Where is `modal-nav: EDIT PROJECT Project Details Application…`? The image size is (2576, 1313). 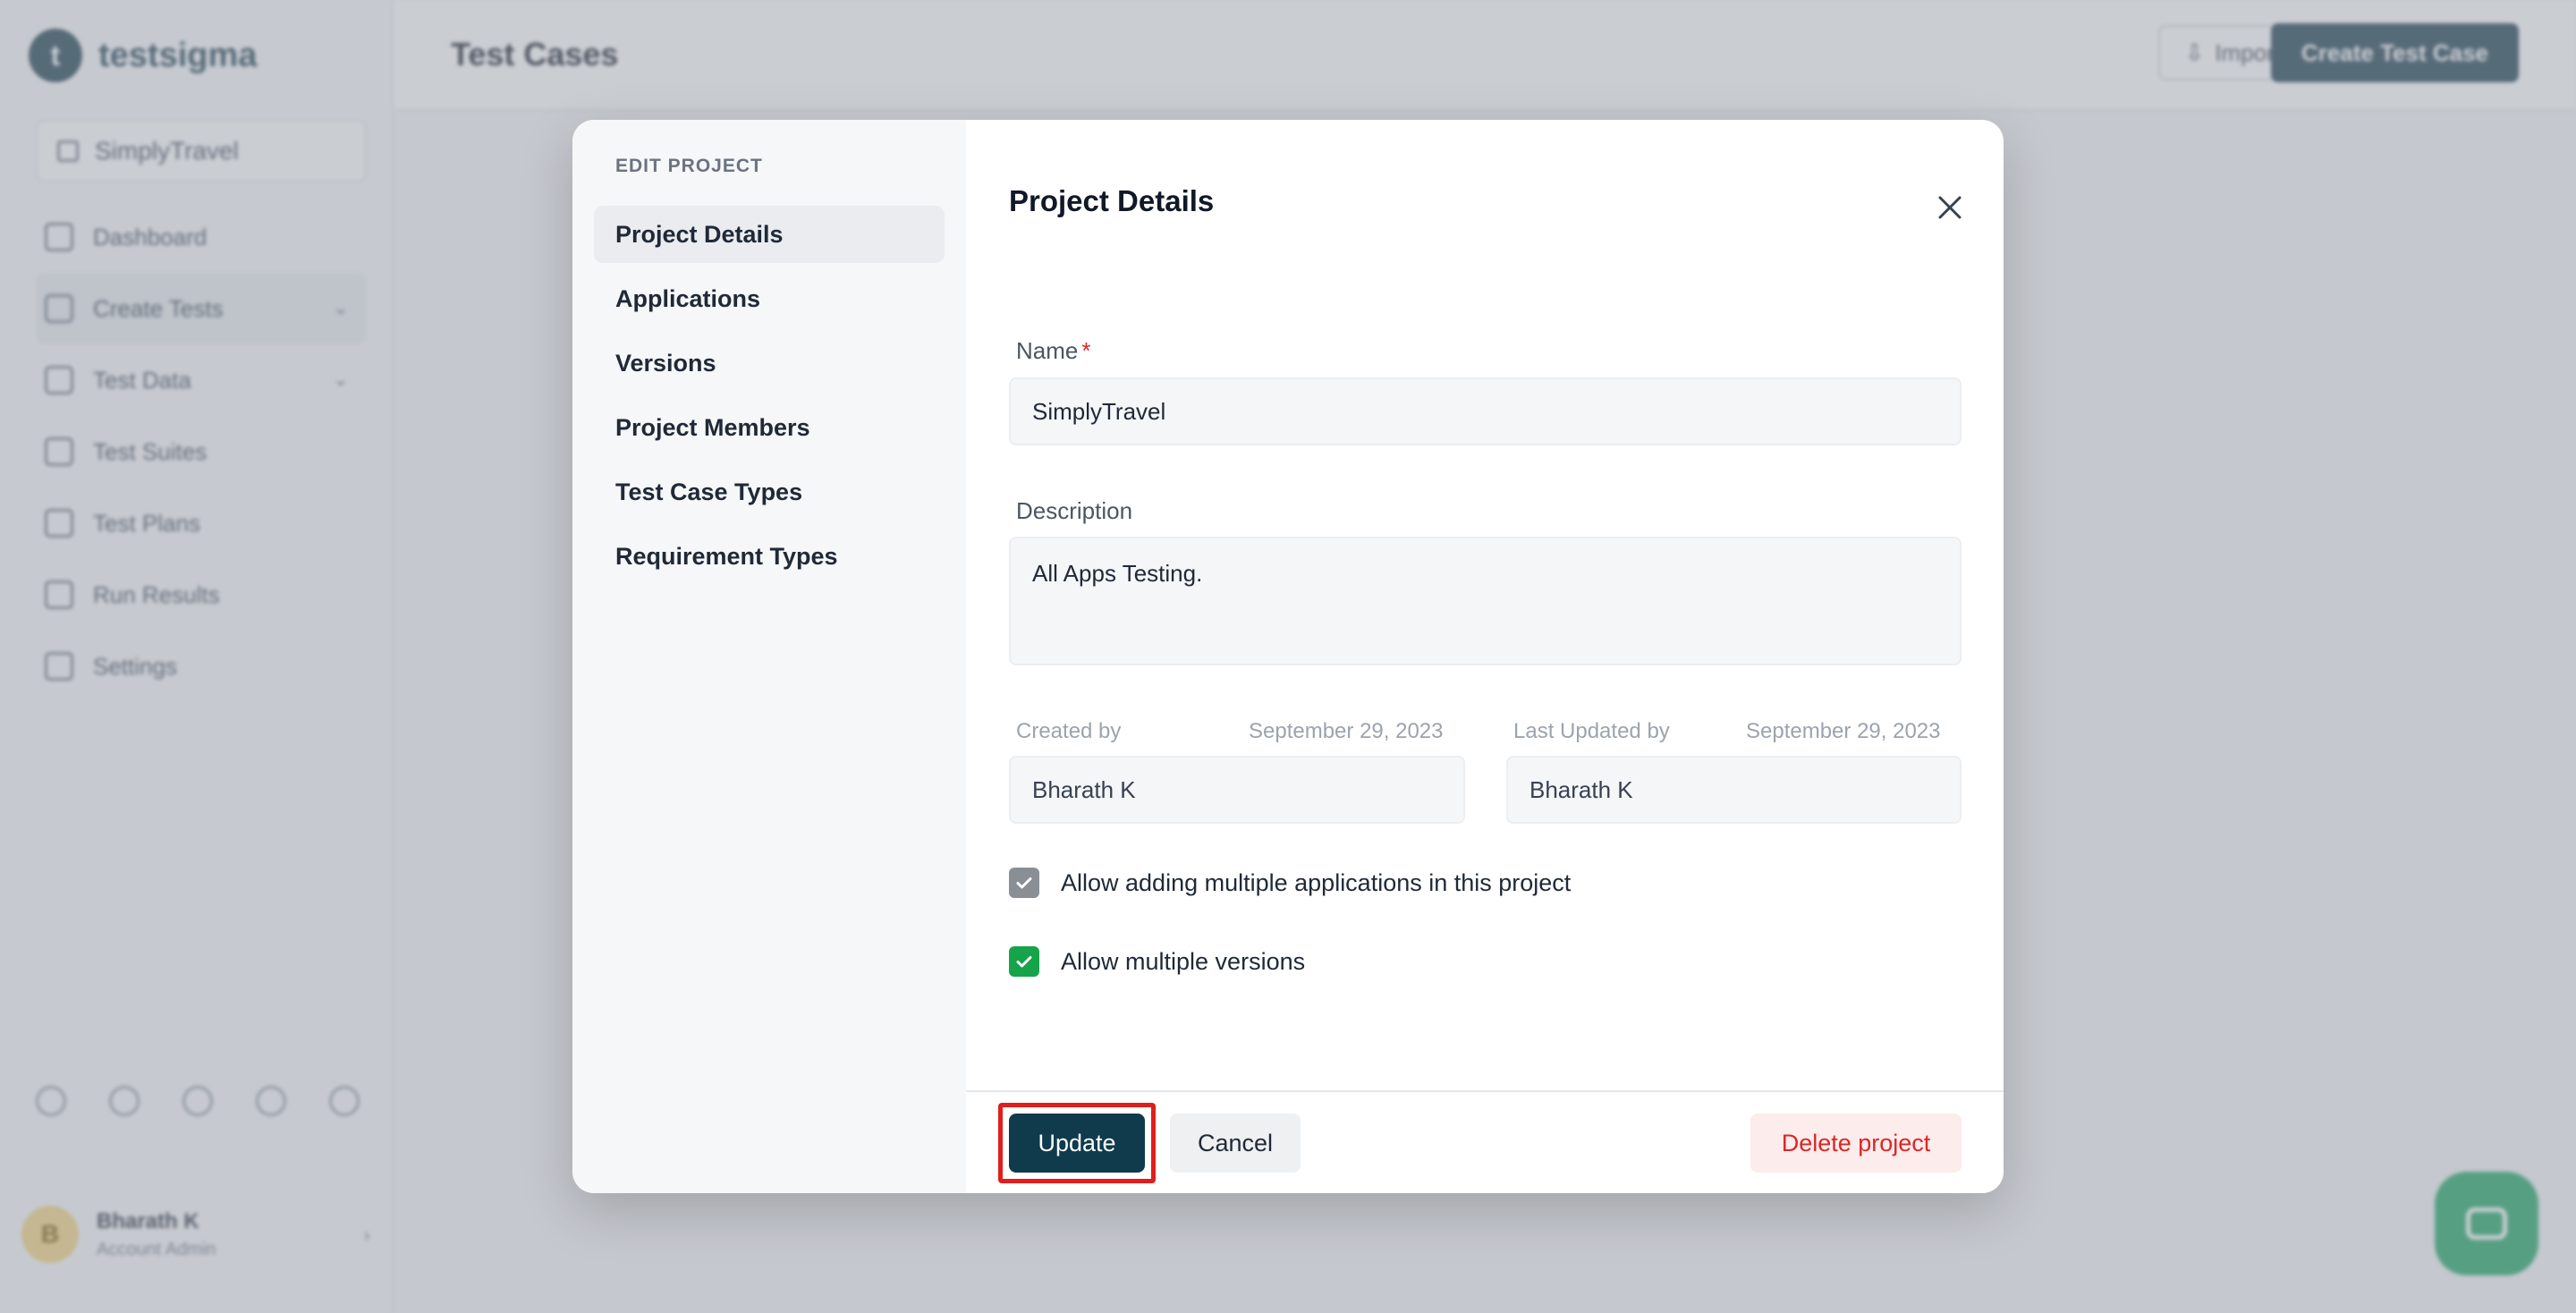
modal-nav: EDIT PROJECT Project Details Application… is located at coordinates (769, 656).